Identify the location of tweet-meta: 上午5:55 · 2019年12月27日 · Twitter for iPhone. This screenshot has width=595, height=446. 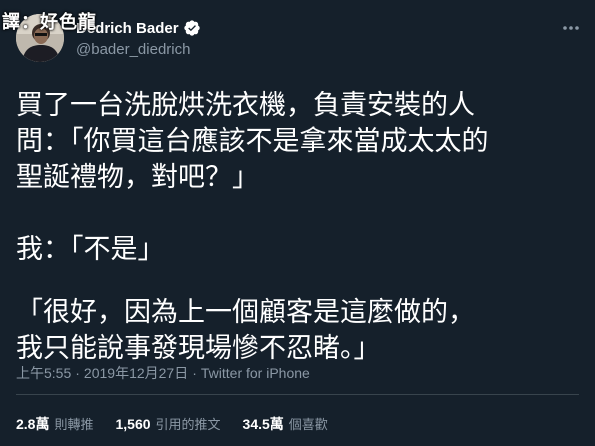
(163, 373).